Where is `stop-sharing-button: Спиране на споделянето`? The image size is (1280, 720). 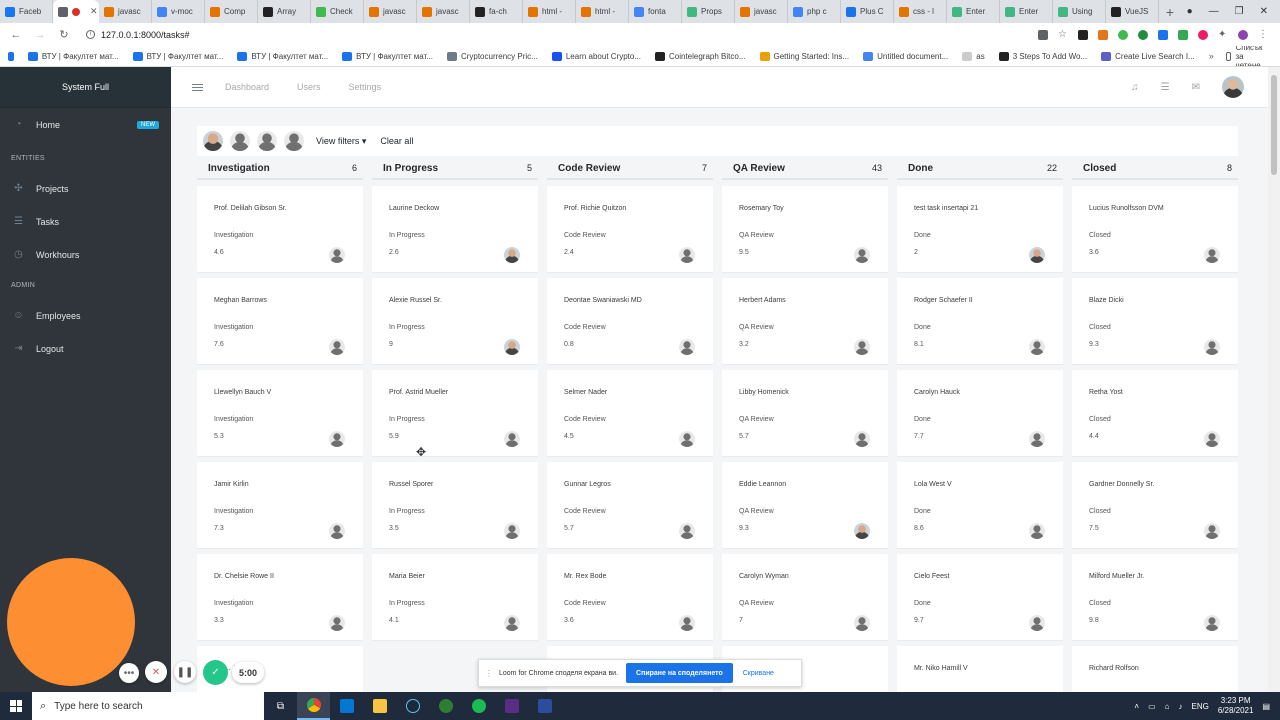
stop-sharing-button: Спиране на споделянето is located at coordinates (679, 673).